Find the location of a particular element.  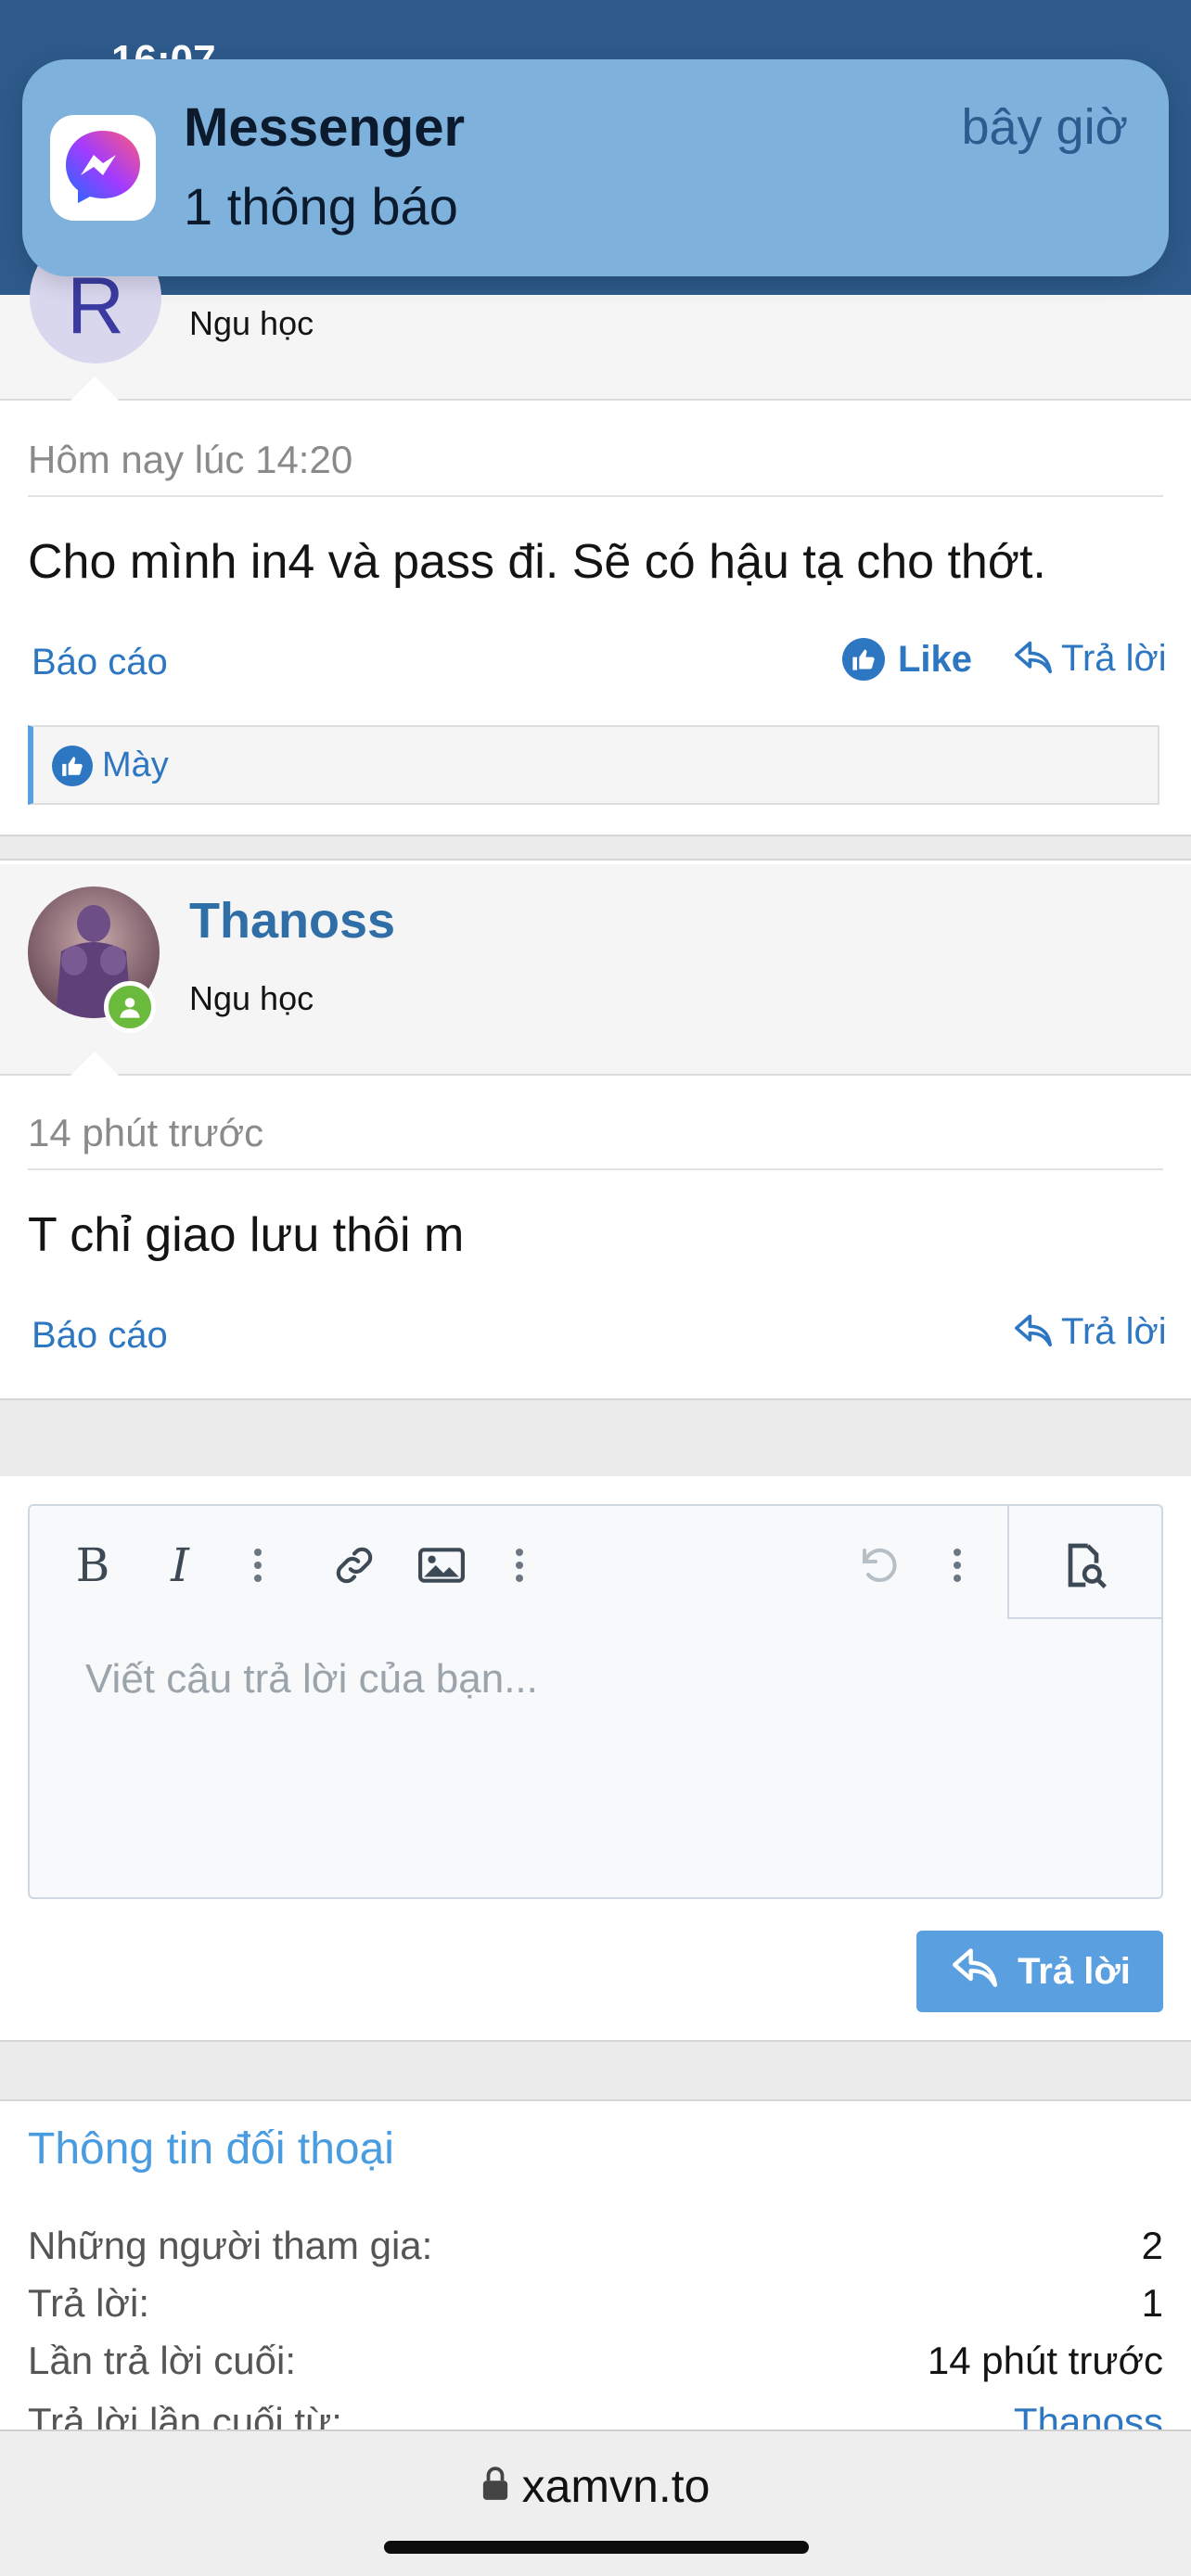

post-time: 14 phút trước is located at coordinates (145, 1133).